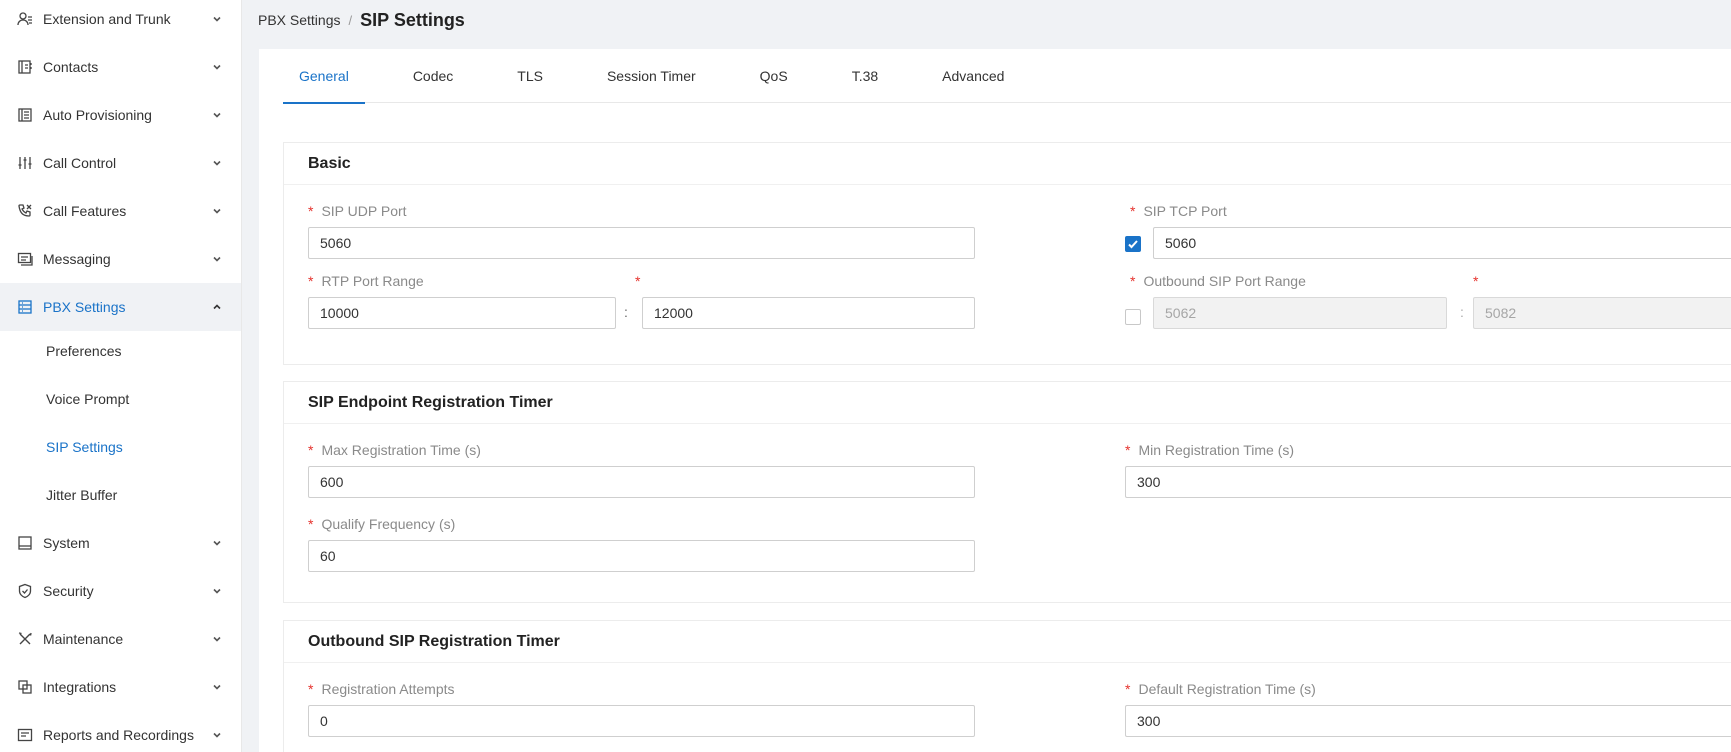 This screenshot has height=752, width=1731. I want to click on tab-t38: T.38, so click(865, 76).